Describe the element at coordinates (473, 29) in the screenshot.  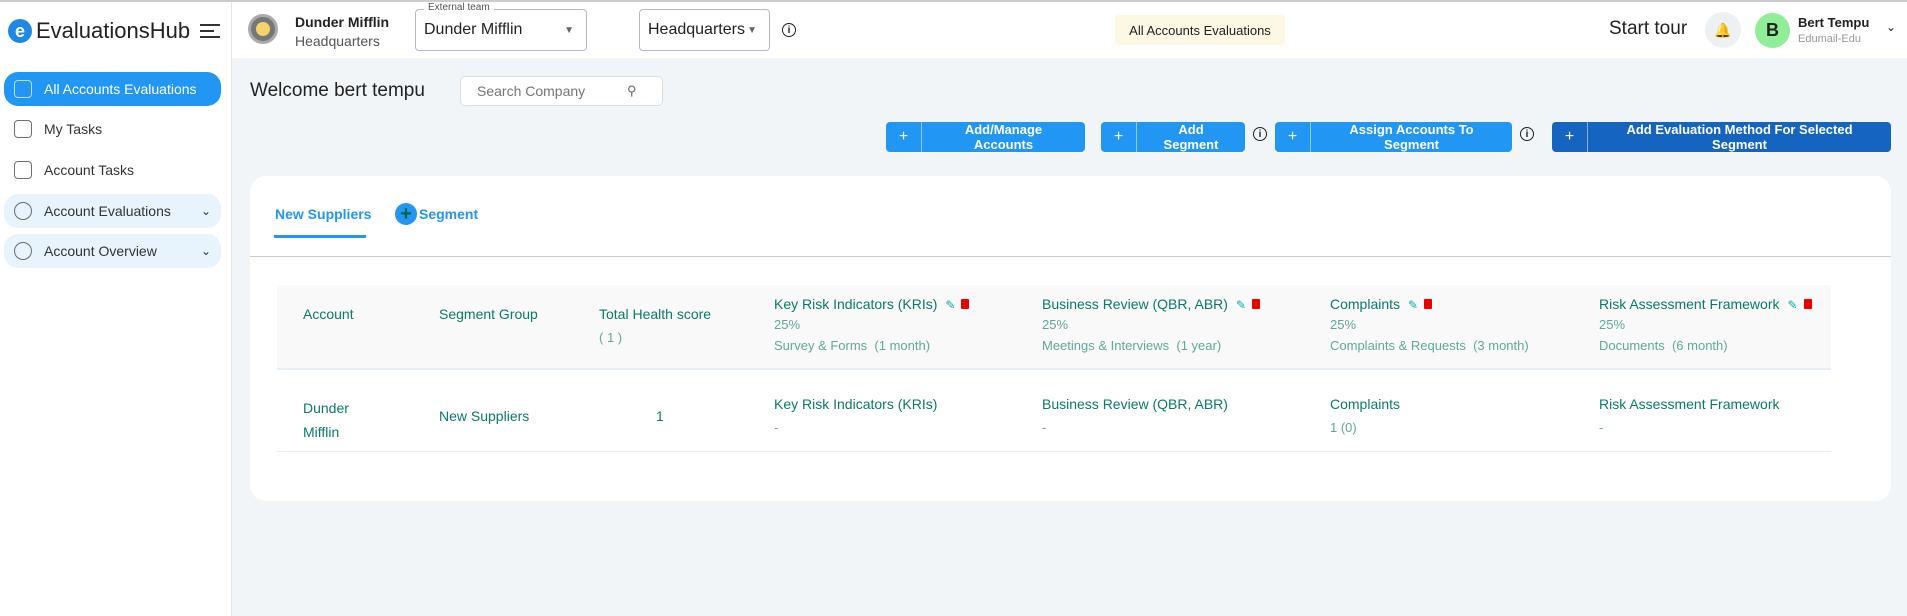
I see `select-value: Dunder Mifflin` at that location.